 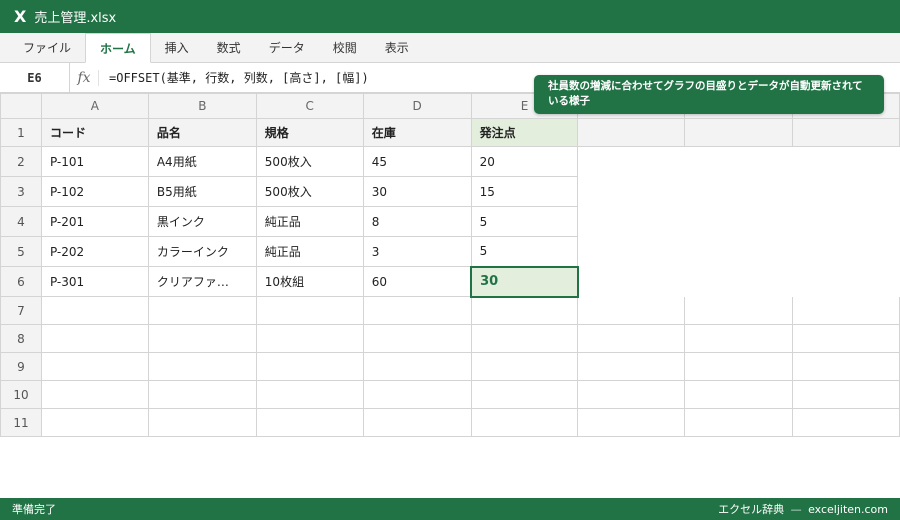 What do you see at coordinates (524, 191) in the screenshot?
I see `cell-reorder-point: 15` at bounding box center [524, 191].